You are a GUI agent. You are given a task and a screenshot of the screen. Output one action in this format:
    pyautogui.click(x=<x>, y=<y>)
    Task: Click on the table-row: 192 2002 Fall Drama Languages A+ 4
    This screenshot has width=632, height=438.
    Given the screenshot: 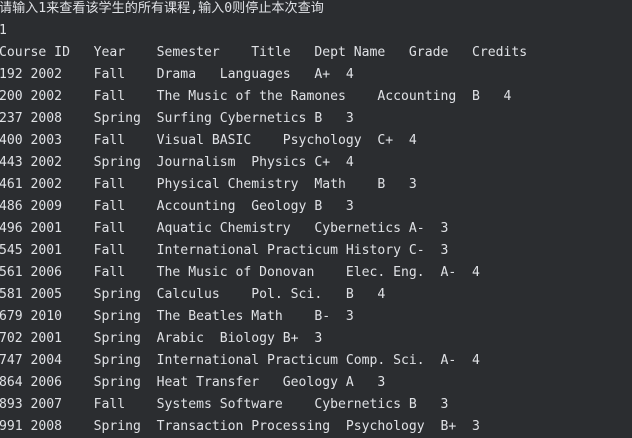 What is the action you would take?
    pyautogui.click(x=177, y=74)
    